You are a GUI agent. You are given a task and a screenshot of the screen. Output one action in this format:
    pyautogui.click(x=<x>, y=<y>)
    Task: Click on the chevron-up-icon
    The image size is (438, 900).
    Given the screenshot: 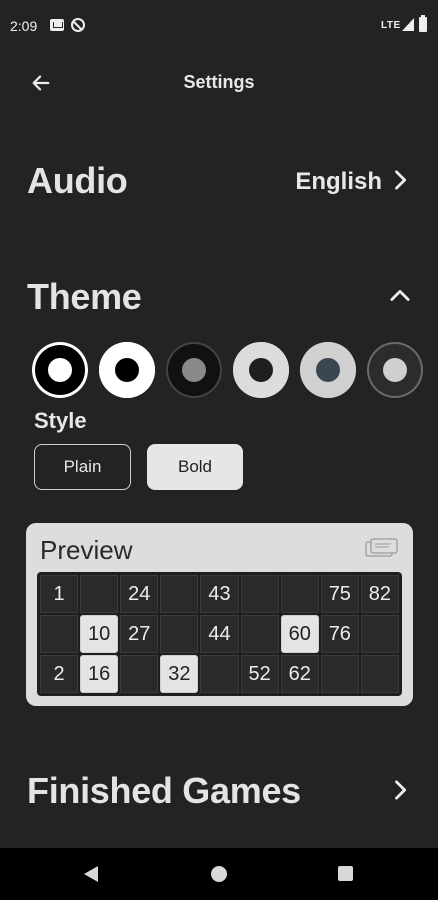 What is the action you would take?
    pyautogui.click(x=400, y=296)
    